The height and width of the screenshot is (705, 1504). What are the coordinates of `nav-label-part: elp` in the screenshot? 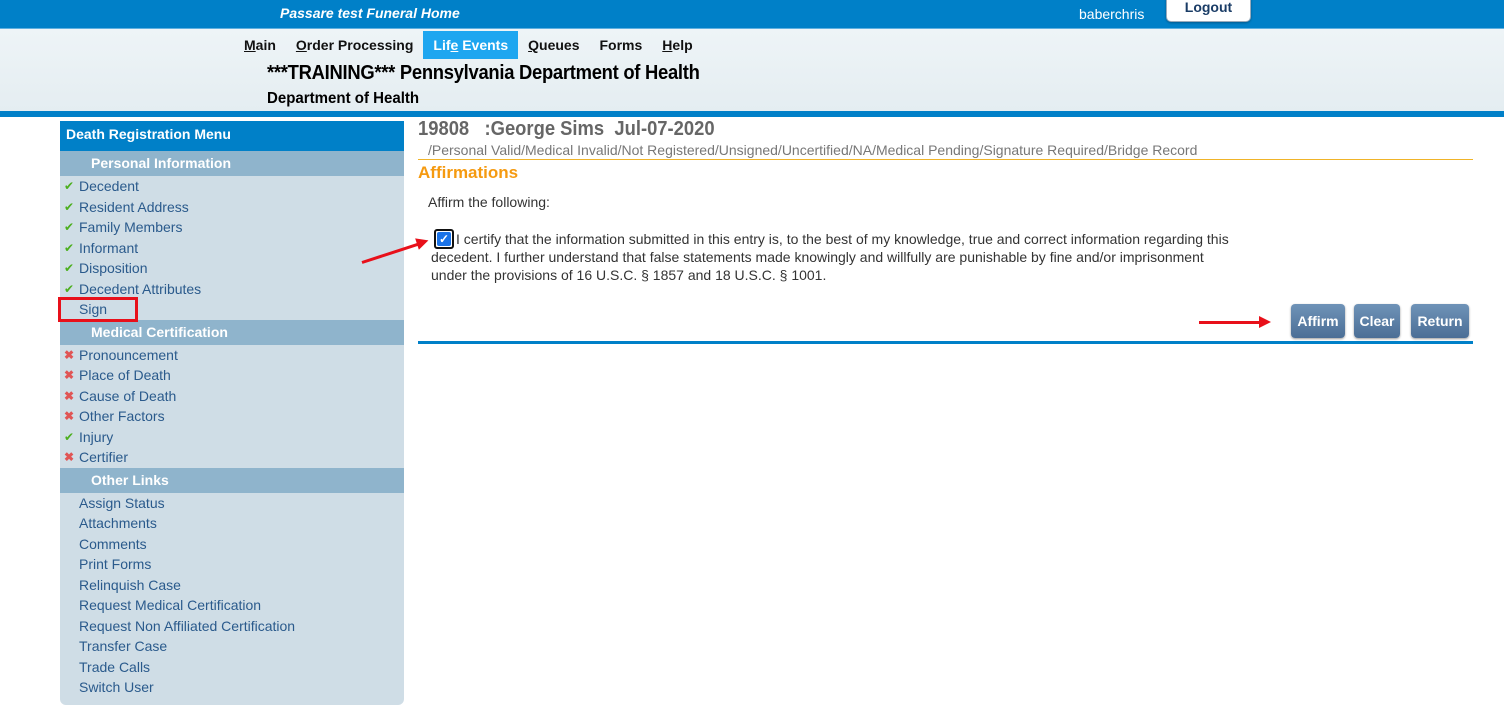 It's located at (682, 45).